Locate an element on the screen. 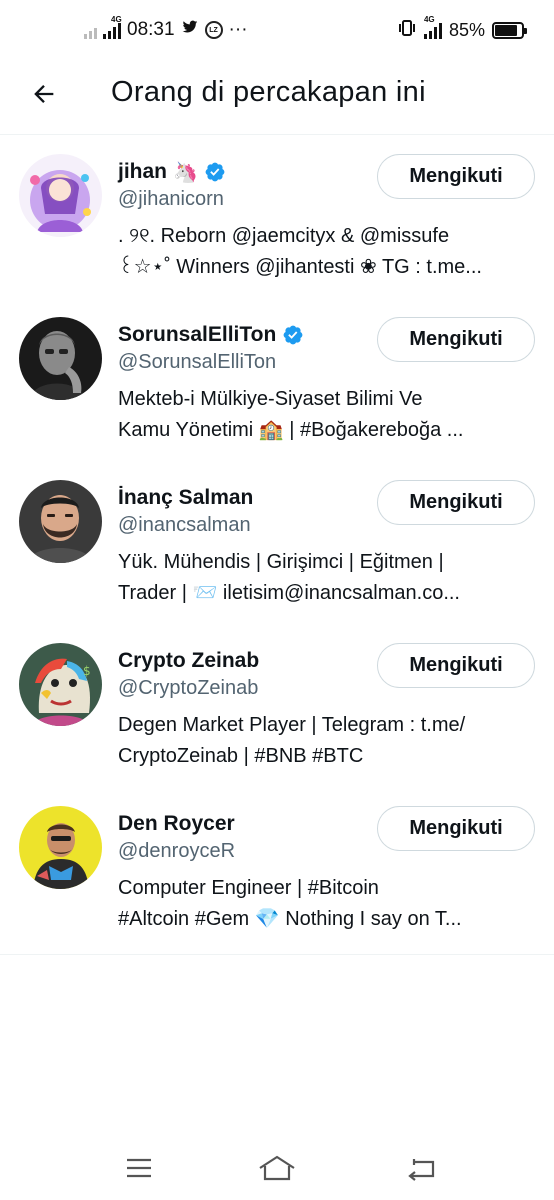 Image resolution: width=554 pixels, height=1200 pixels. user-name: İnanç Salman is located at coordinates (185, 498).